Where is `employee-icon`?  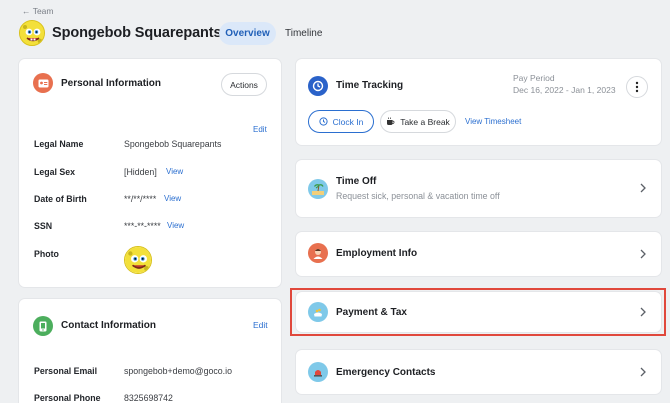 employee-icon is located at coordinates (318, 253).